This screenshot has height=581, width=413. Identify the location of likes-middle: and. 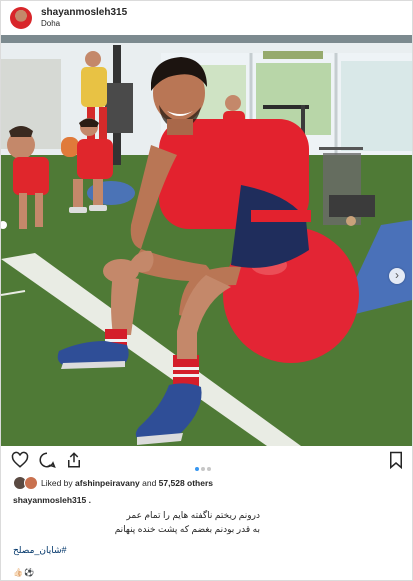
(149, 483).